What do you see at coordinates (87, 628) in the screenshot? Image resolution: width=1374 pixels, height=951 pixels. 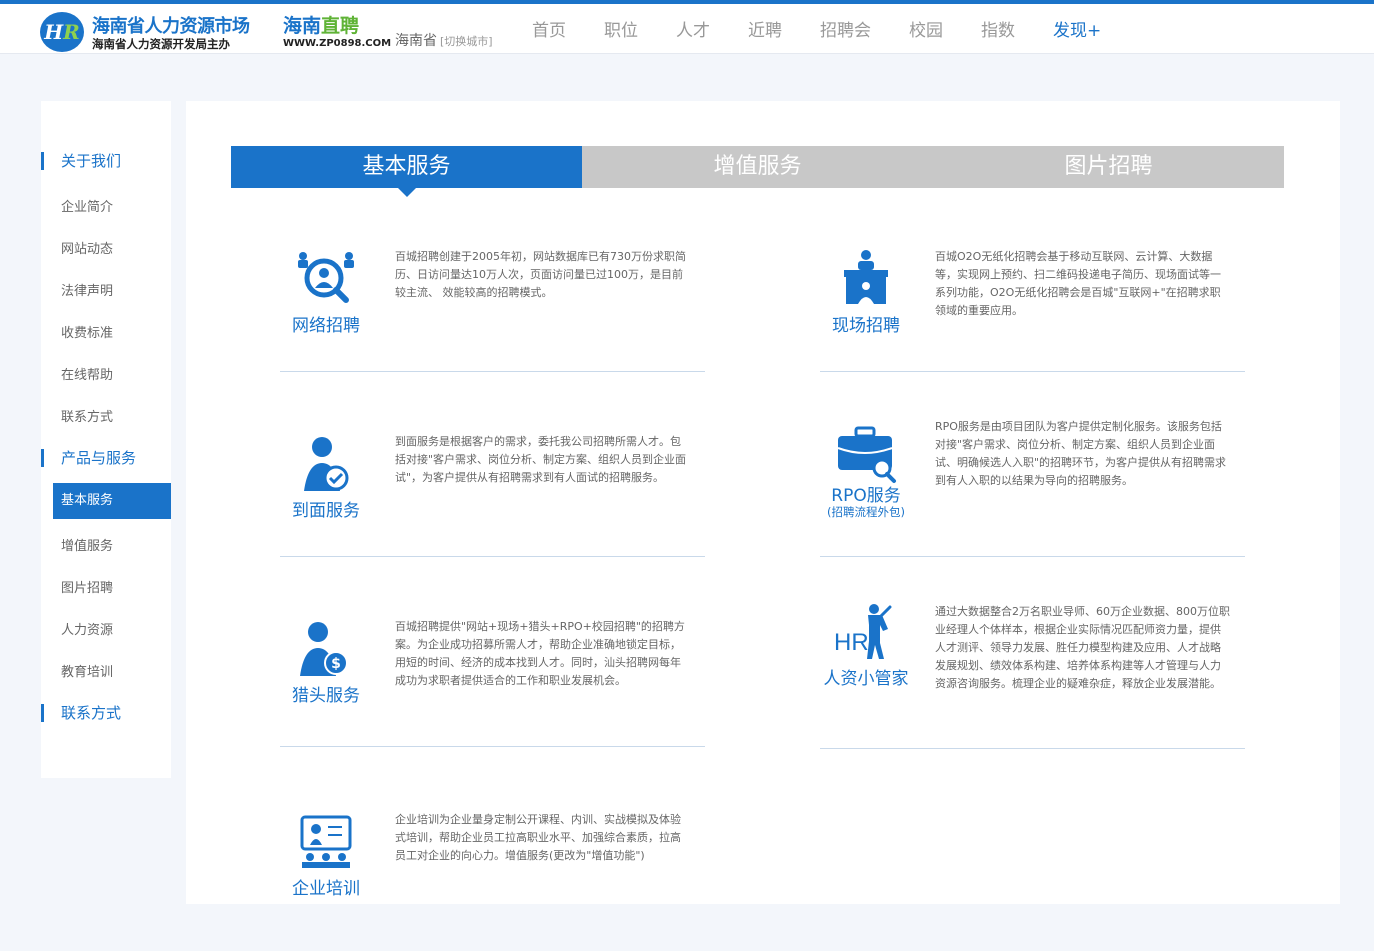 I see `sidebar-item-hr: 人力资源` at bounding box center [87, 628].